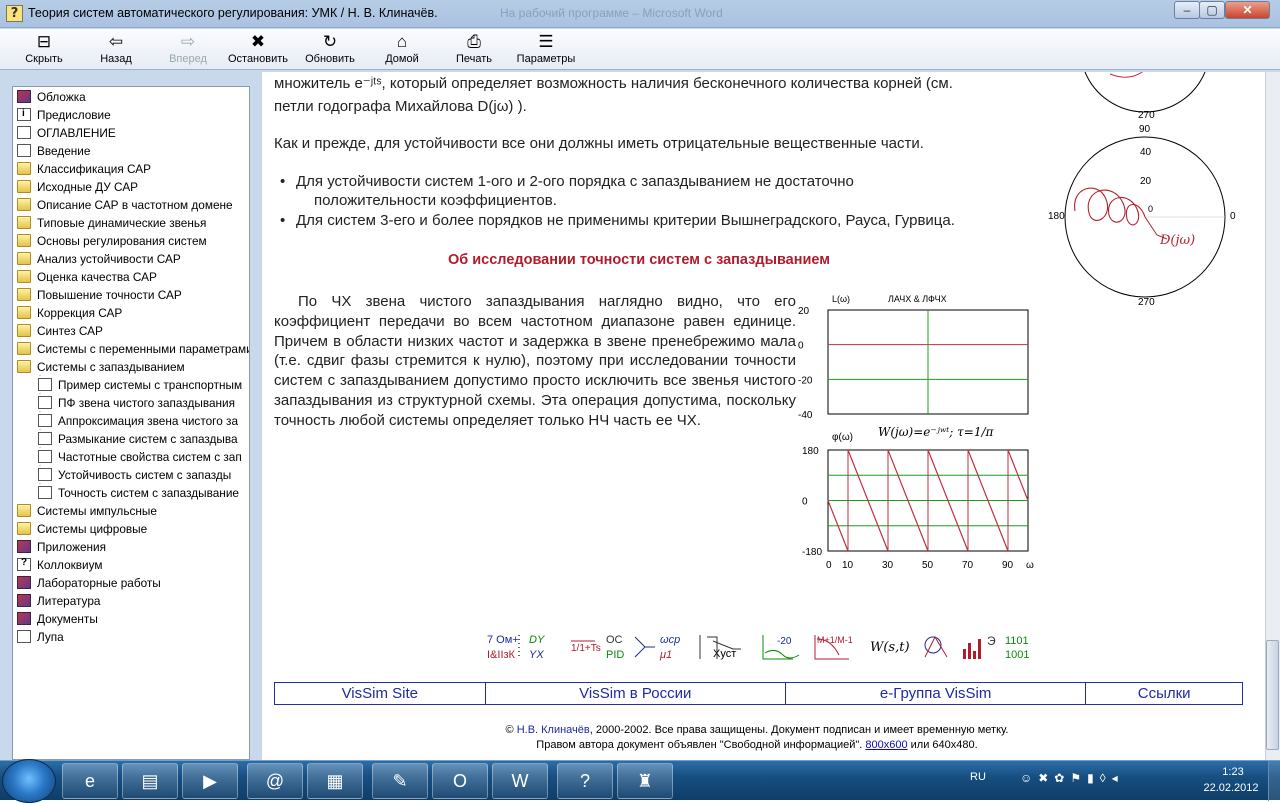 This screenshot has height=803, width=1280. Describe the element at coordinates (886, 745) in the screenshot. I see `resolution-link: 800х600` at that location.